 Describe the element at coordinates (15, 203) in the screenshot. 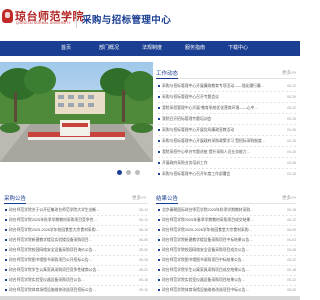

I see `procurement-notice-accent` at that location.